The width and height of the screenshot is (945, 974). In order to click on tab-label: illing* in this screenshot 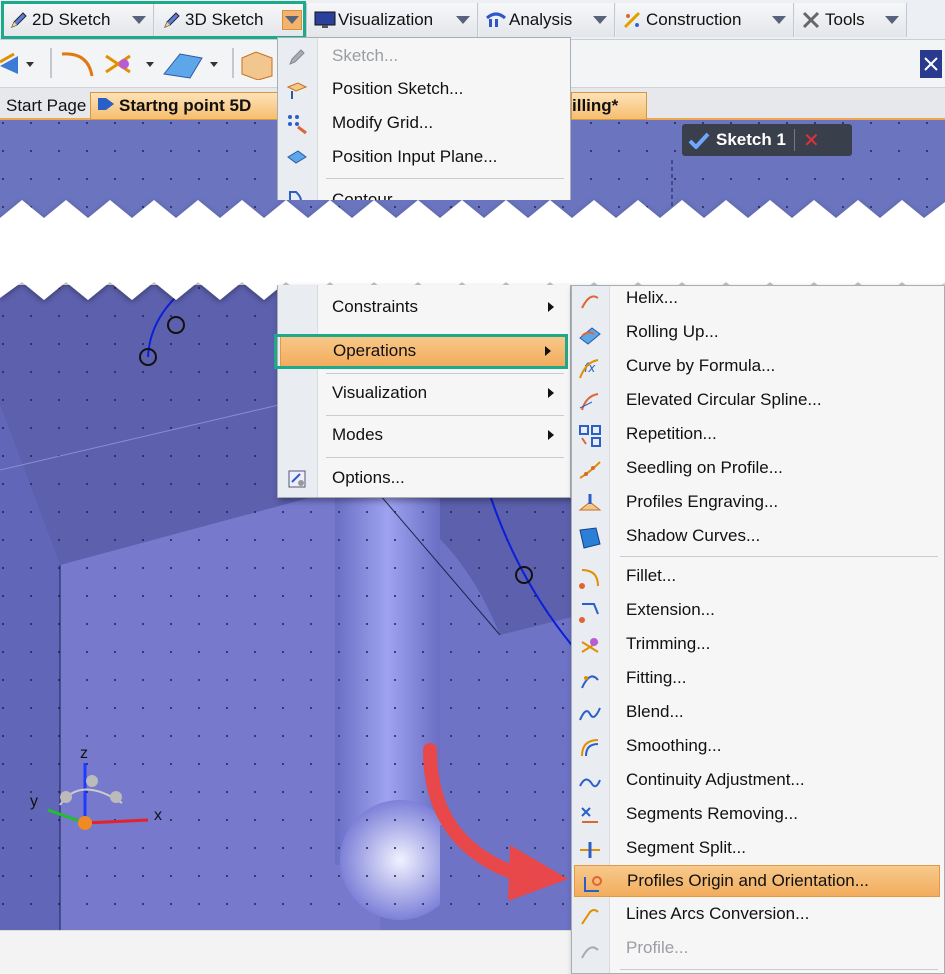, I will do `click(595, 105)`.